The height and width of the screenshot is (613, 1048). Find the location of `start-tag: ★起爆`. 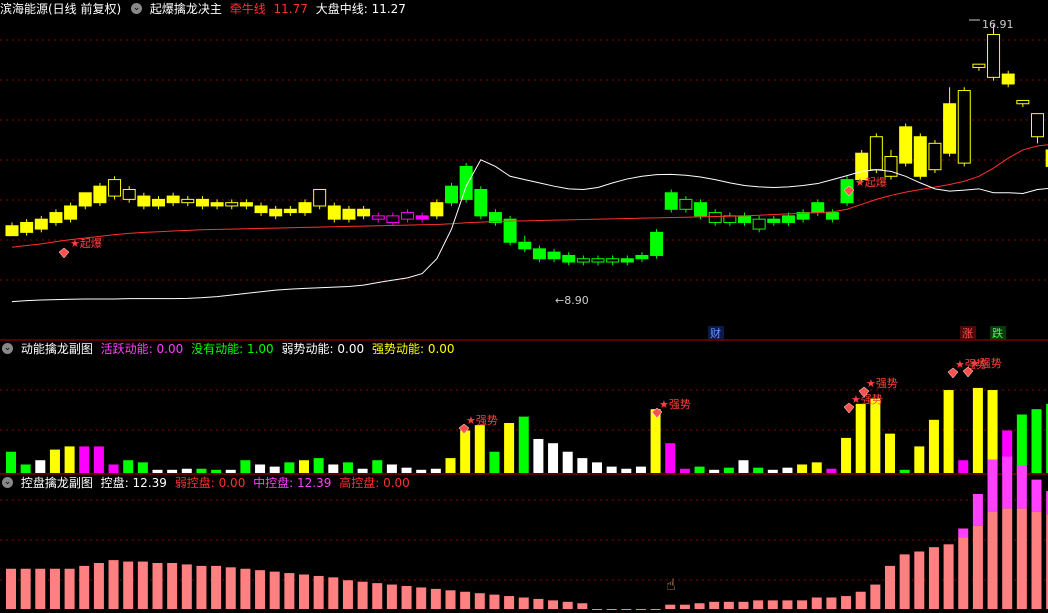

start-tag: ★起爆 is located at coordinates (86, 243).